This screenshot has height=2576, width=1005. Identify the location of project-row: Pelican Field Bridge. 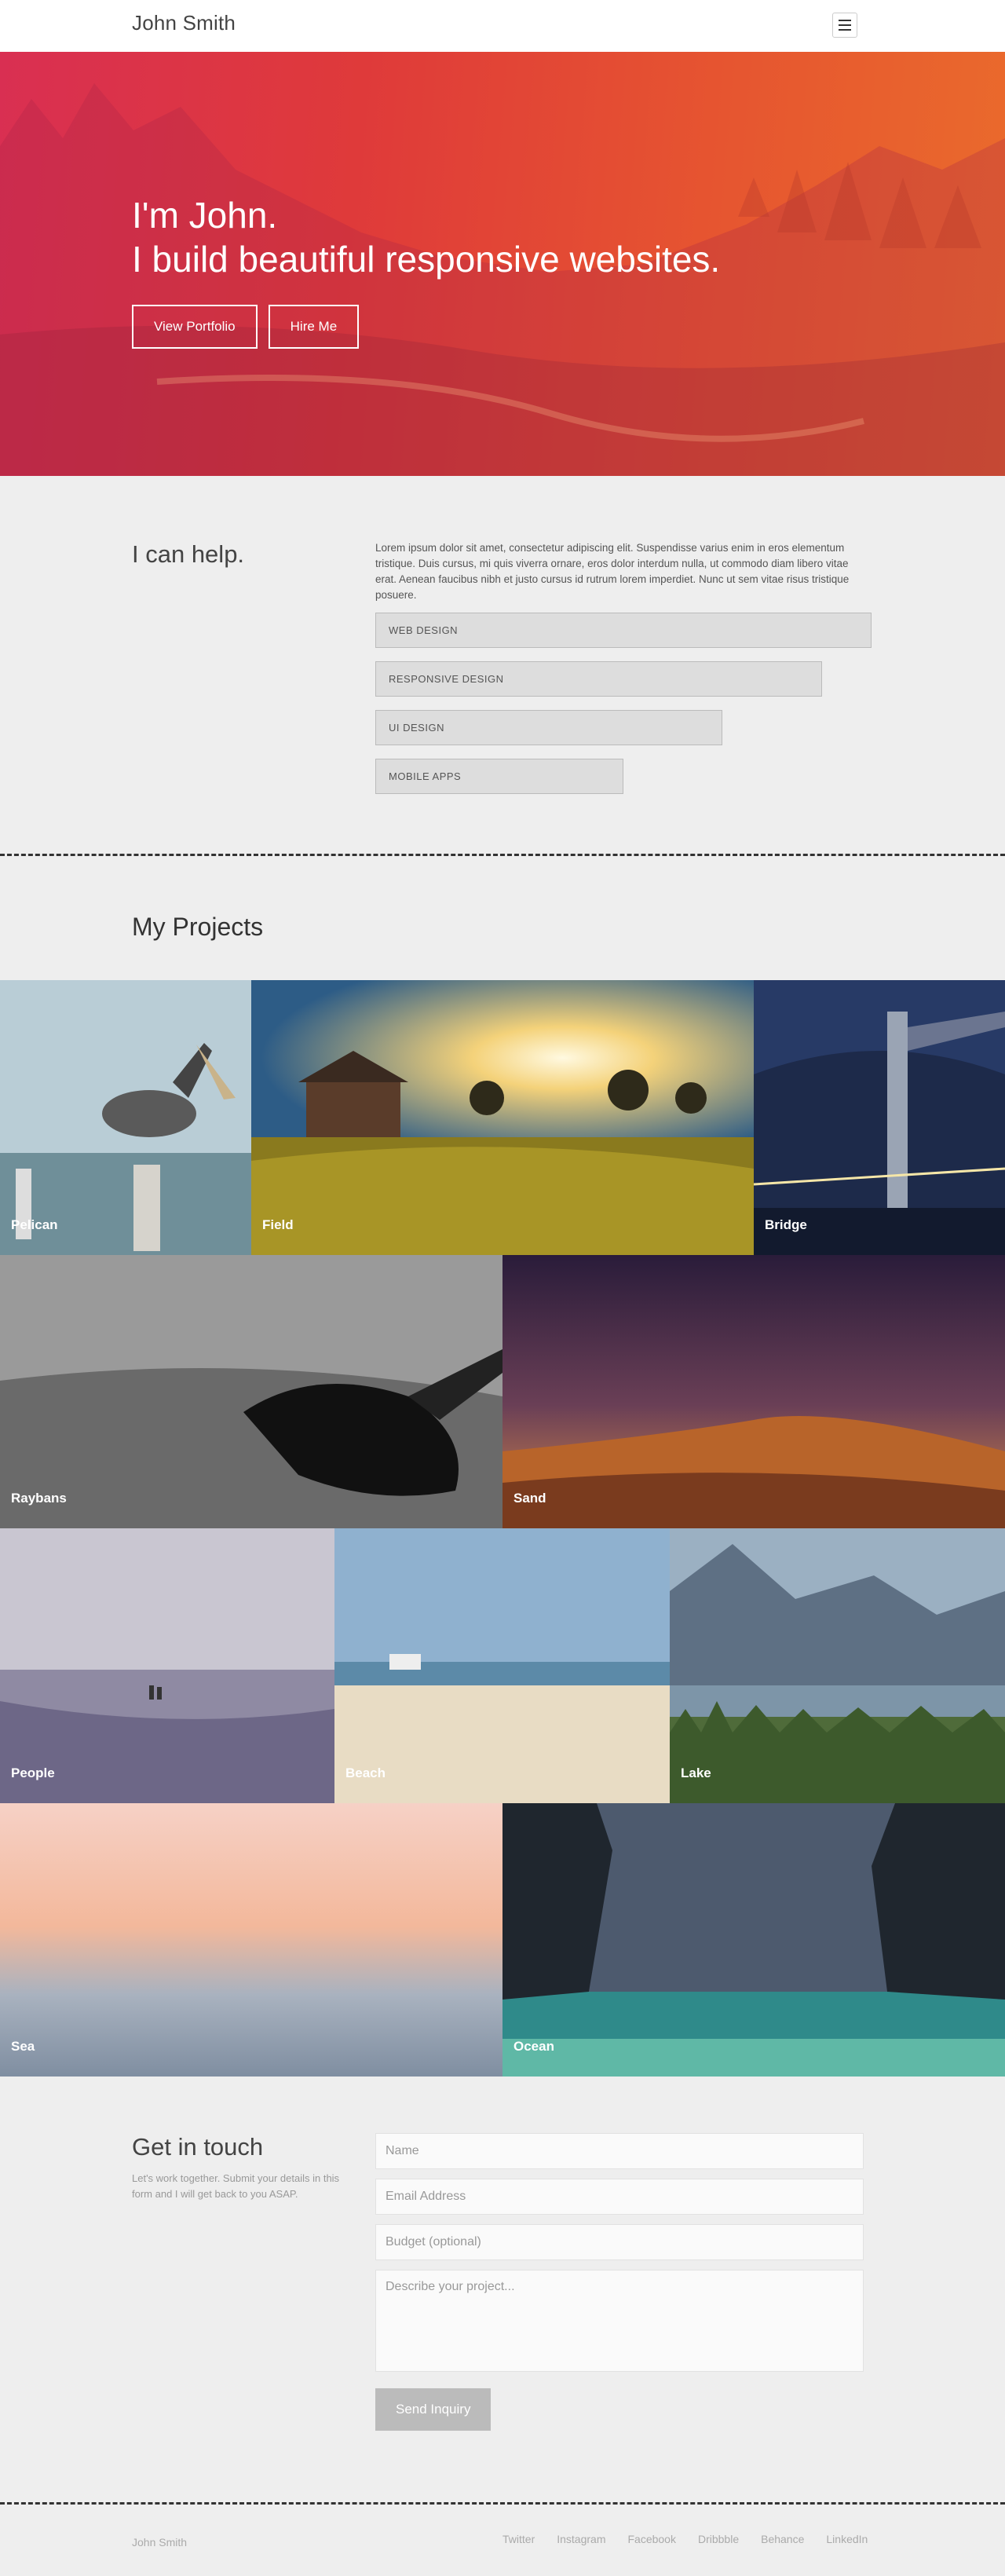
(502, 1117).